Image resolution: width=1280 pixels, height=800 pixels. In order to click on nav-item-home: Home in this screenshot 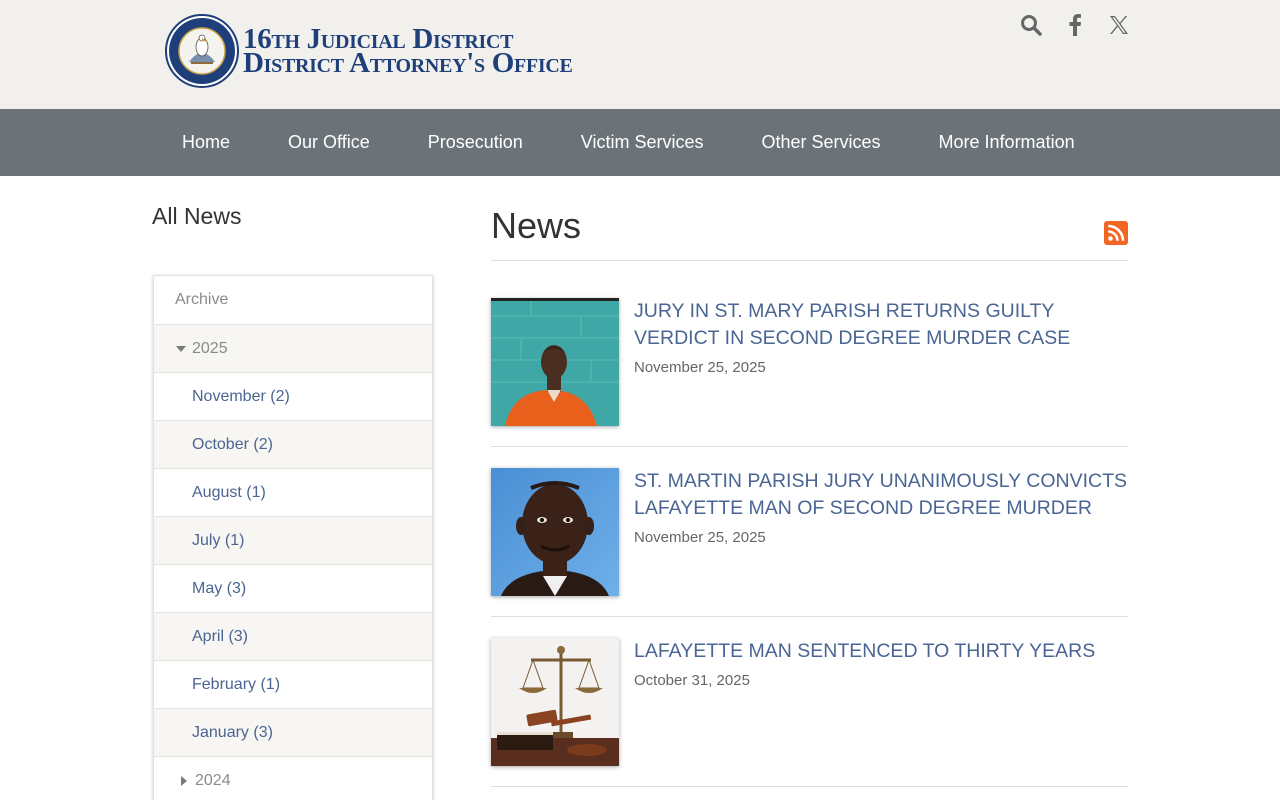, I will do `click(206, 142)`.